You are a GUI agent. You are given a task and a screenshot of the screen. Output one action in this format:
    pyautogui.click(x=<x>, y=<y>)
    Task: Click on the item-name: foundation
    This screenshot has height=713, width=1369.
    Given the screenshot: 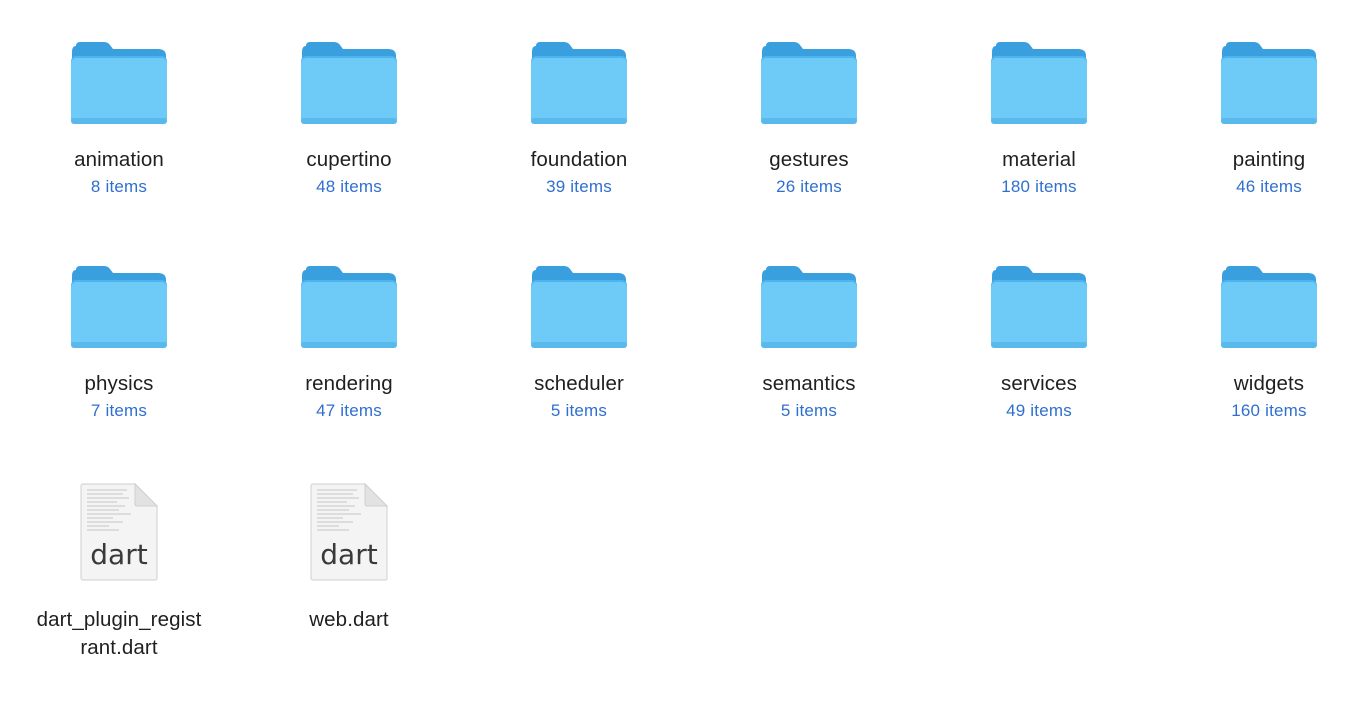 What is the action you would take?
    pyautogui.click(x=579, y=159)
    